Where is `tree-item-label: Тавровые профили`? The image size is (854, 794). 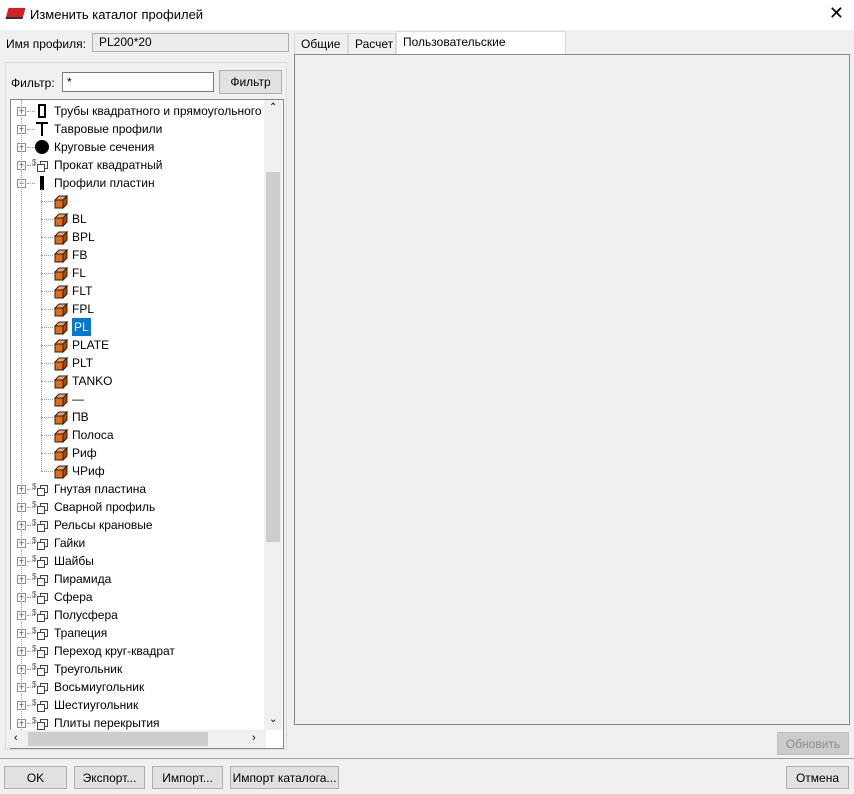 tree-item-label: Тавровые профили is located at coordinates (108, 129).